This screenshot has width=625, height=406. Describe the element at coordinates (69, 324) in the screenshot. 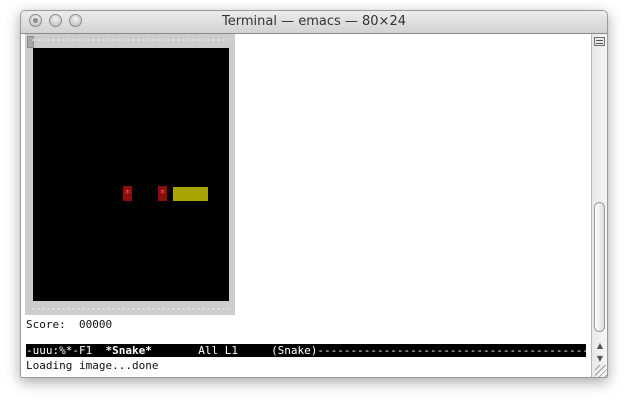

I see `score-line: Score: 00000` at that location.